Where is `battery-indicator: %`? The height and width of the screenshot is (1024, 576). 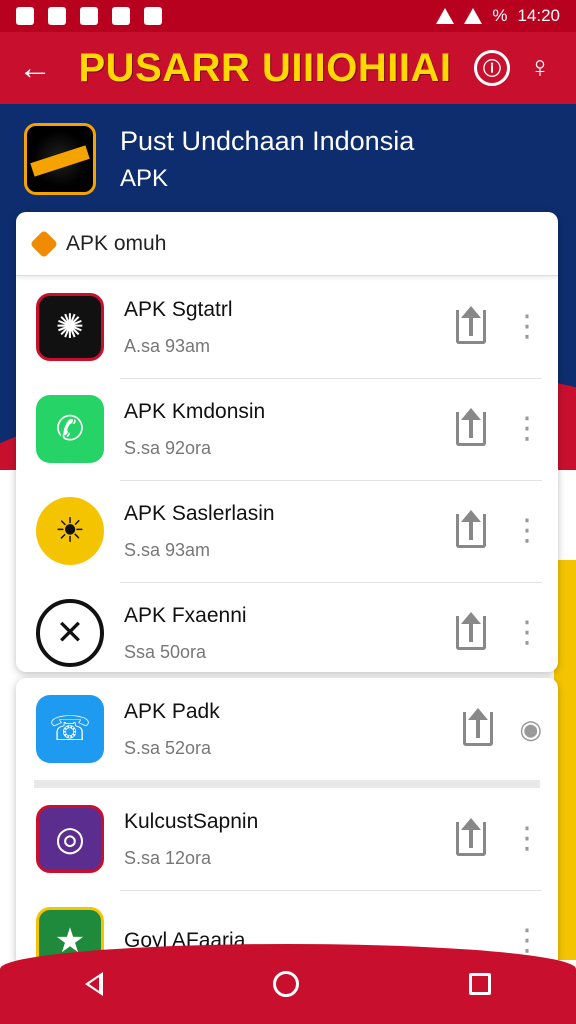
battery-indicator: % is located at coordinates (500, 15).